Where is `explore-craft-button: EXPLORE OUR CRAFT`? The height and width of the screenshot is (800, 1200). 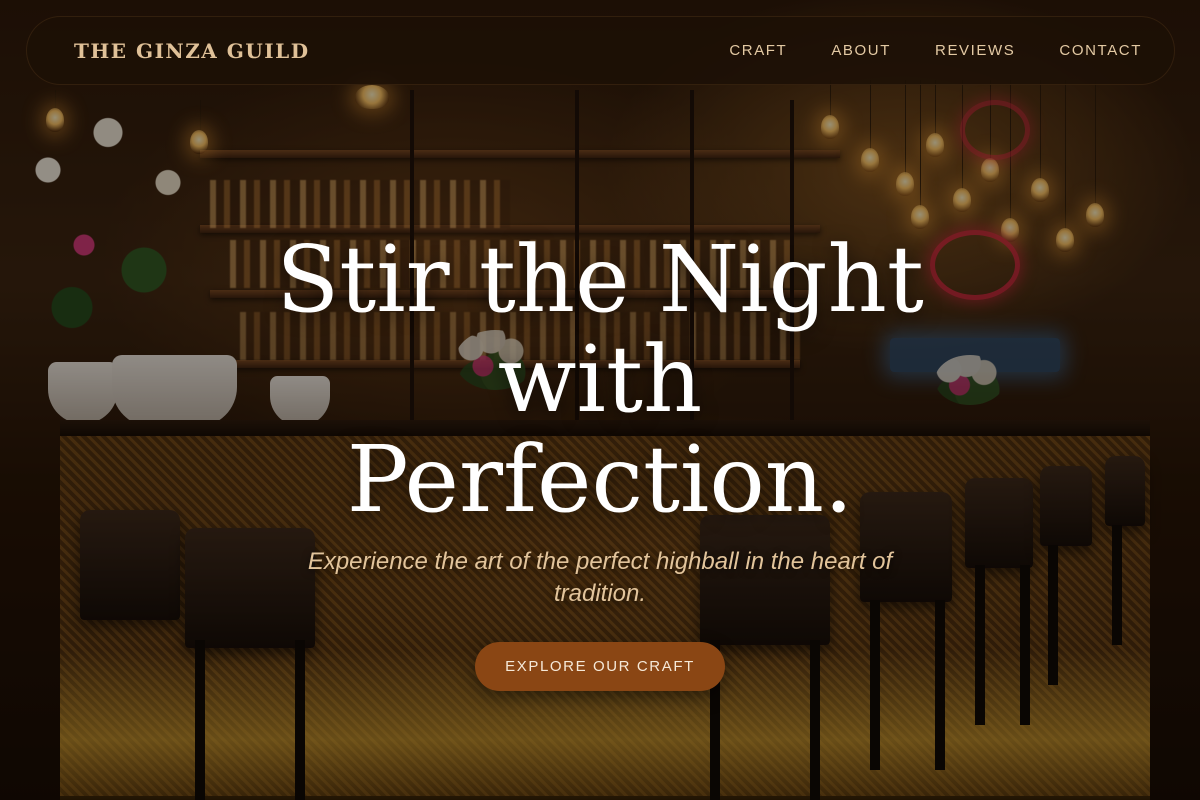
explore-craft-button: EXPLORE OUR CRAFT is located at coordinates (600, 666).